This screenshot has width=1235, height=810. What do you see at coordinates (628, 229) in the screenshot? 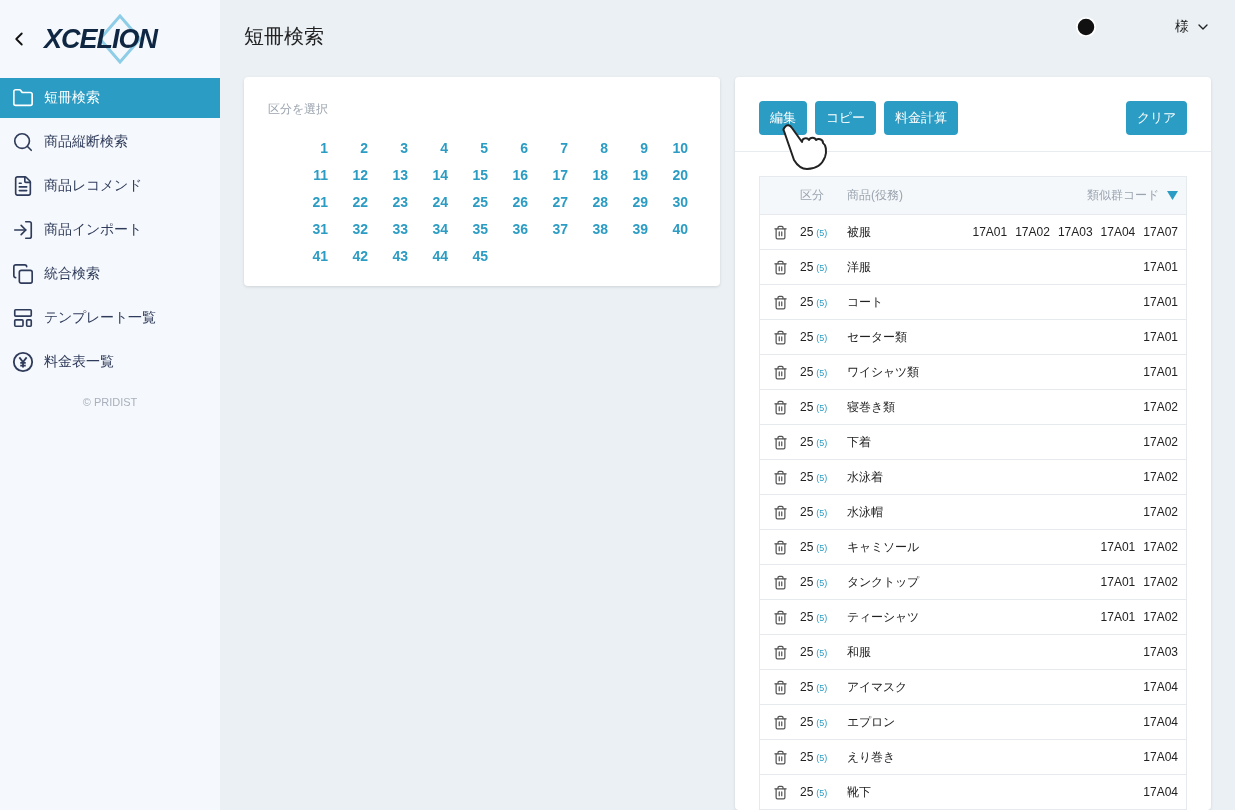
I see `class-number: 39` at bounding box center [628, 229].